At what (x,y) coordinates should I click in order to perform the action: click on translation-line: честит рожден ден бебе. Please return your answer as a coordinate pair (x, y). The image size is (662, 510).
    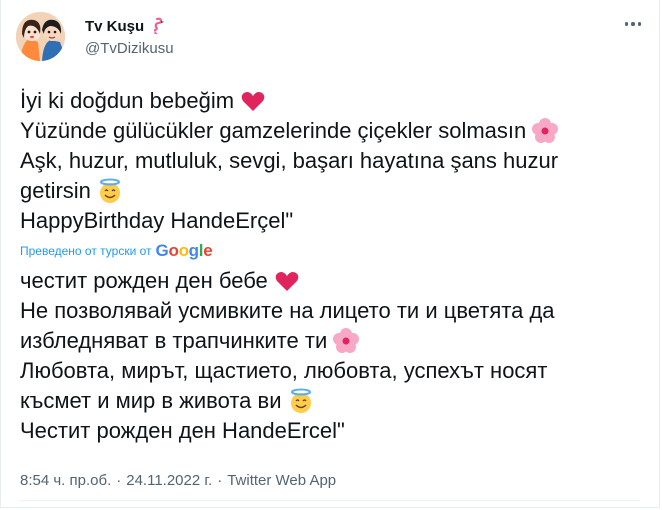
    Looking at the image, I should click on (332, 281).